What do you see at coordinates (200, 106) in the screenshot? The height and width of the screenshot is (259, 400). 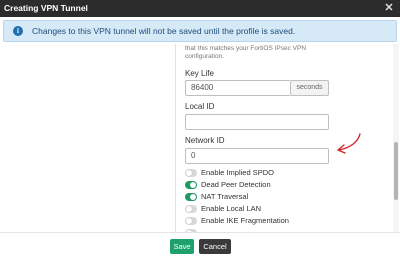 I see `local-id-label: Local ID` at bounding box center [200, 106].